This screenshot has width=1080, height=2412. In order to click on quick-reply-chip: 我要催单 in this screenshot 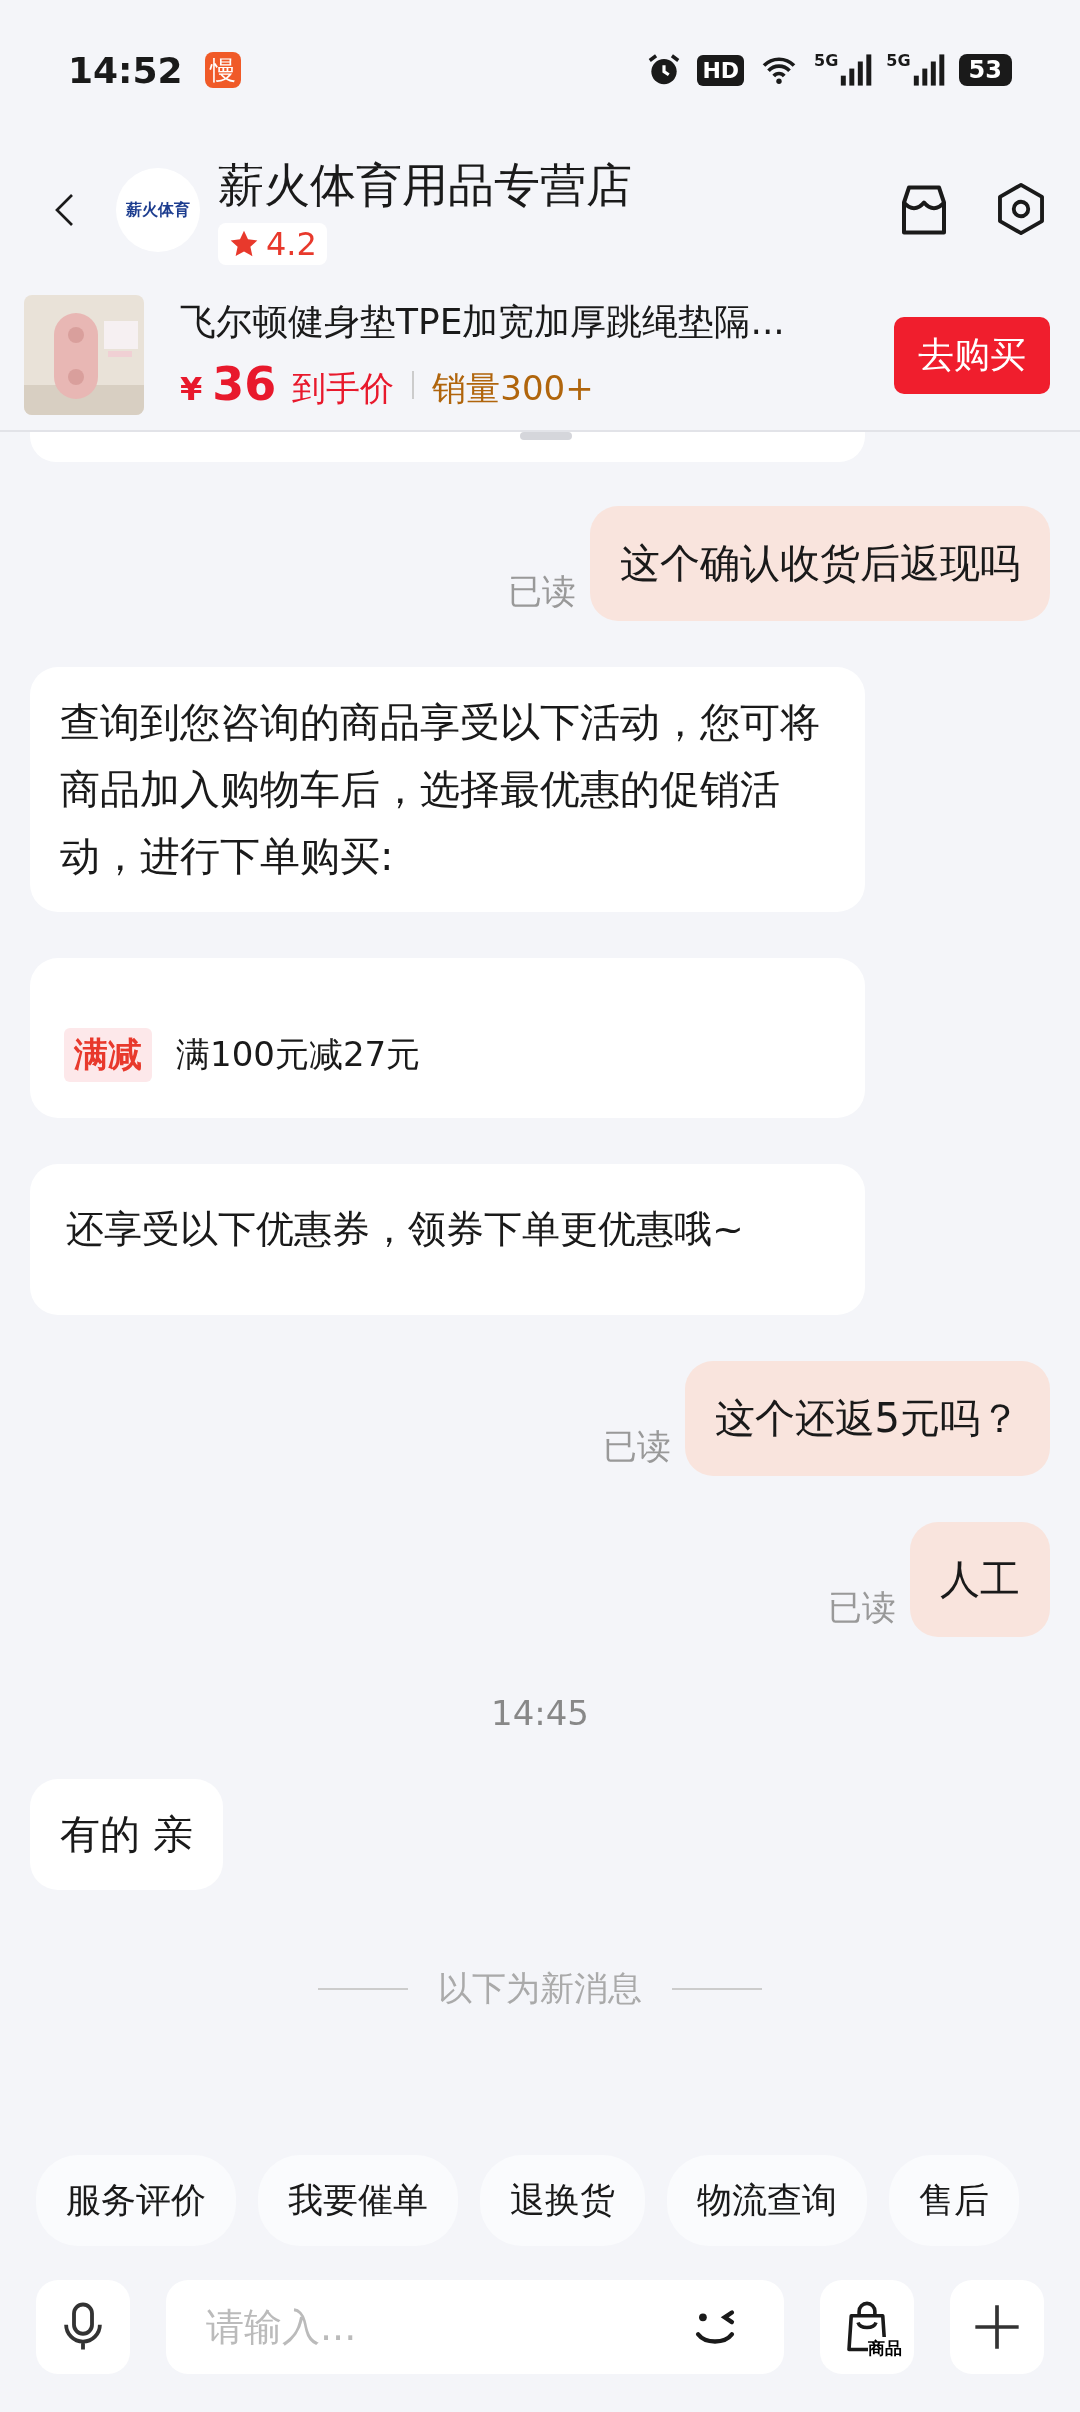, I will do `click(358, 2200)`.